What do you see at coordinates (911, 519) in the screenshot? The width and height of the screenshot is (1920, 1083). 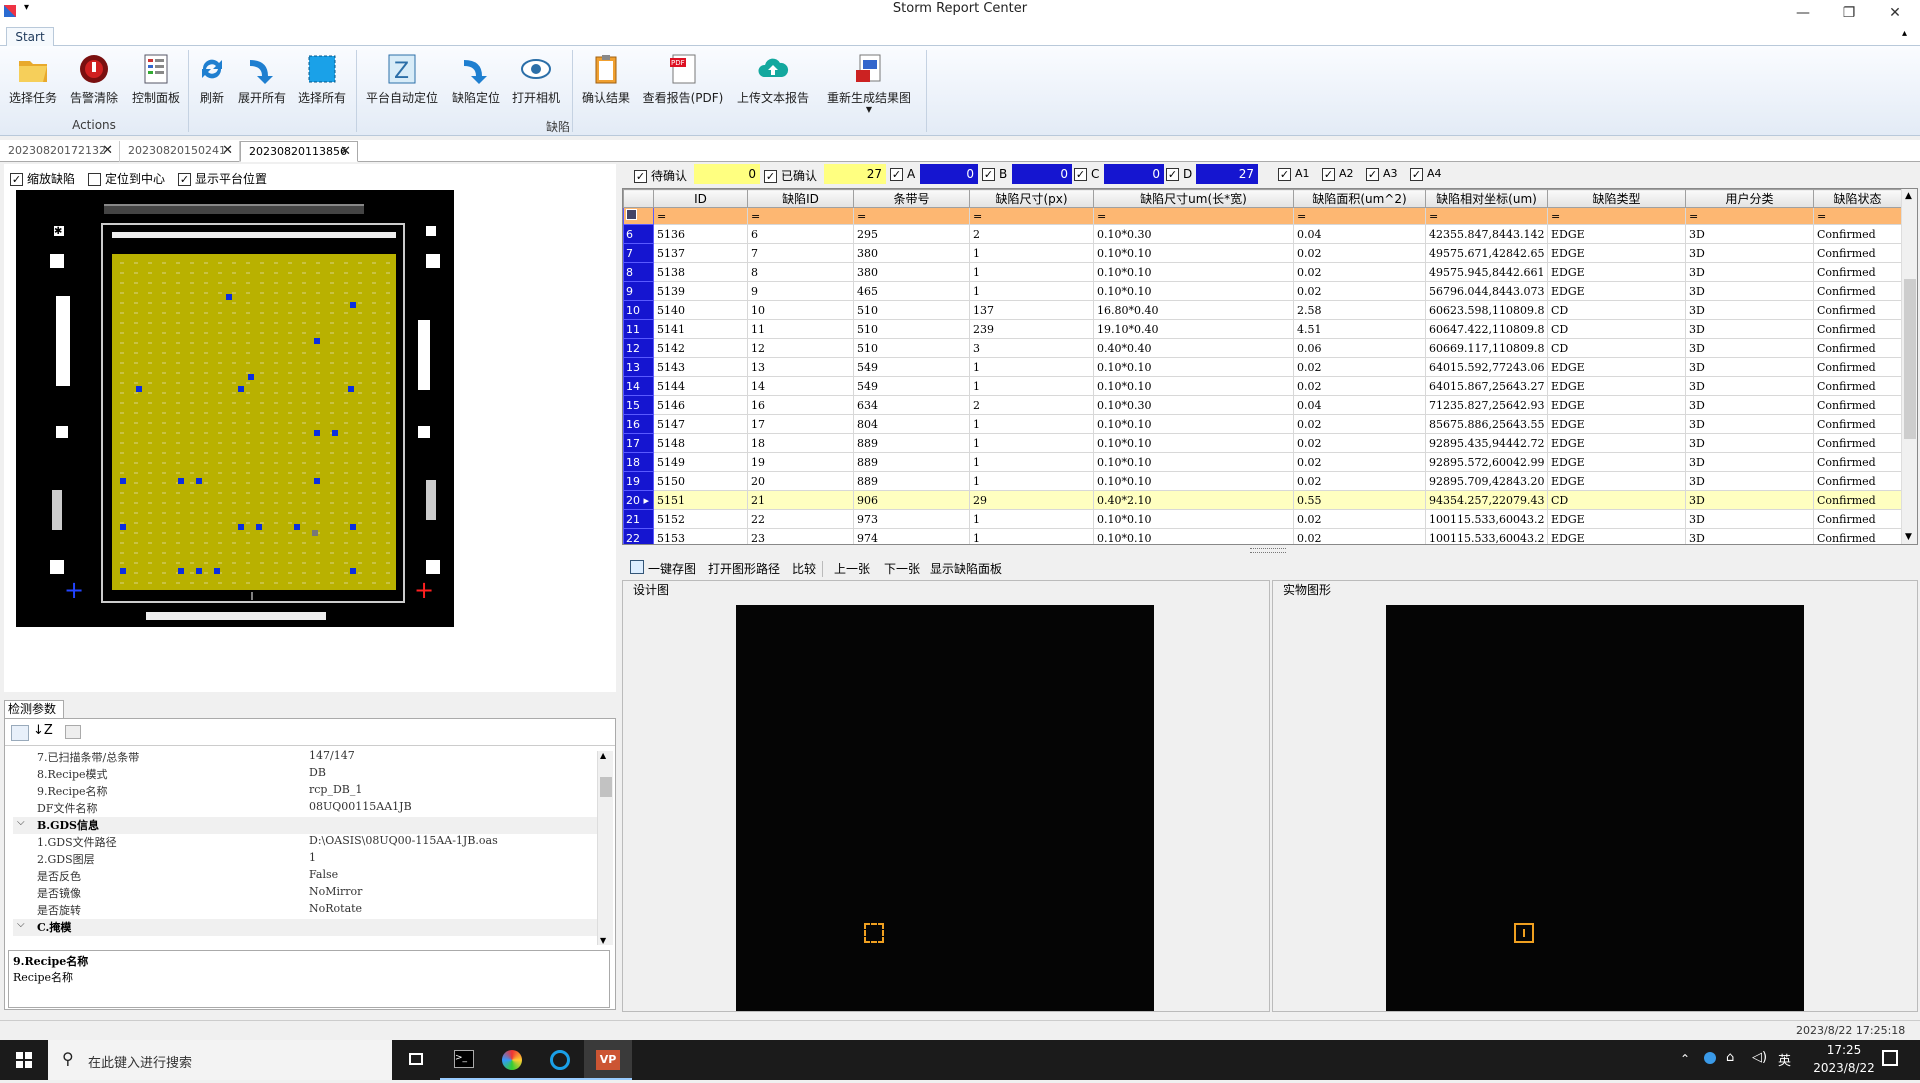 I see `table-cell: 973` at bounding box center [911, 519].